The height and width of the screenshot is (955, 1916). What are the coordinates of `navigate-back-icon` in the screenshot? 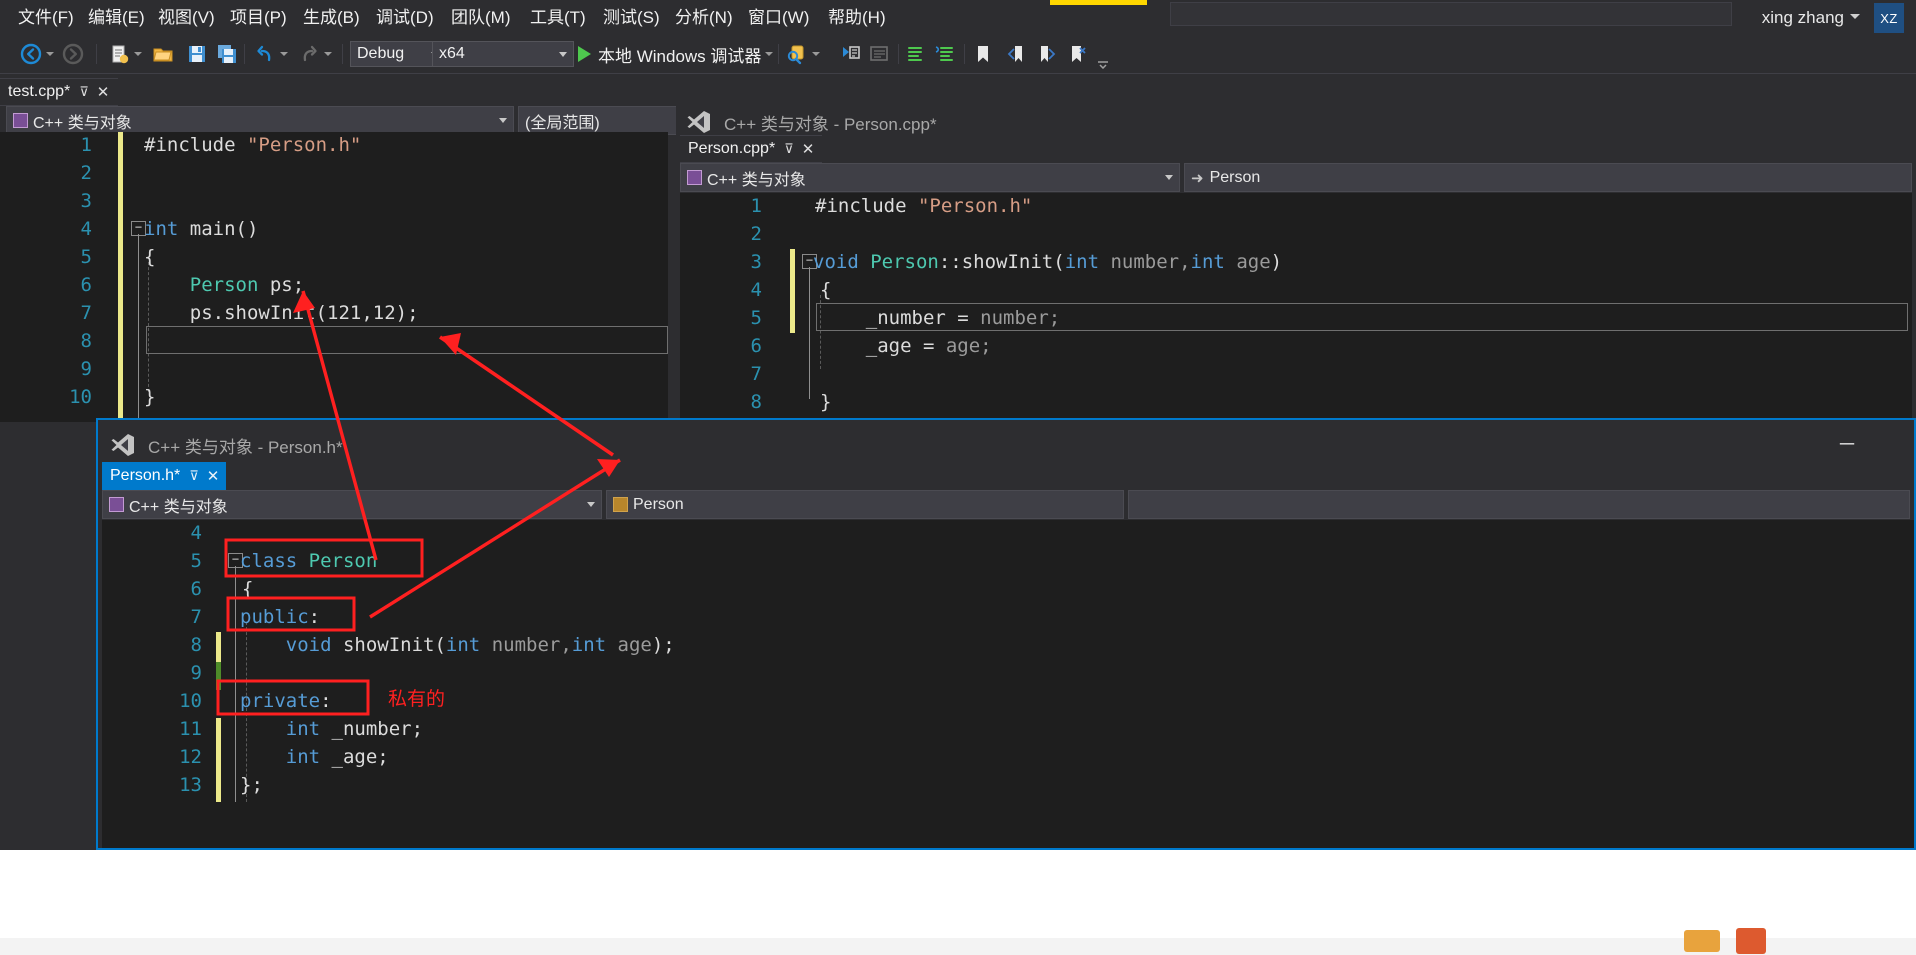 It's located at (37, 54).